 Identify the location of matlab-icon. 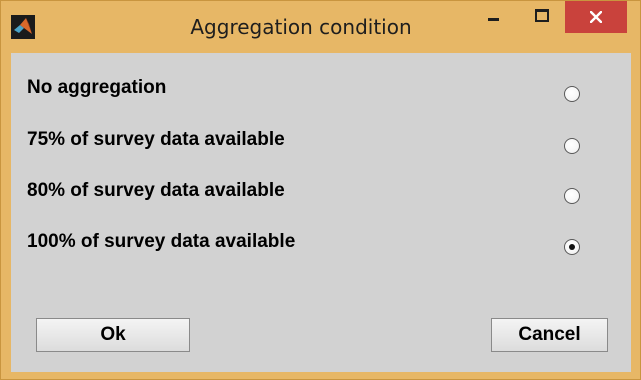
(23, 27).